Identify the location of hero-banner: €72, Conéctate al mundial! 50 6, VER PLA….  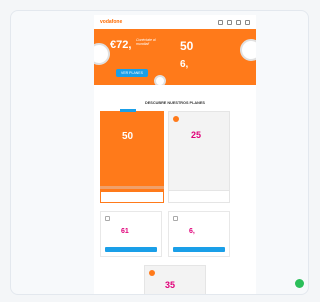
(175, 57).